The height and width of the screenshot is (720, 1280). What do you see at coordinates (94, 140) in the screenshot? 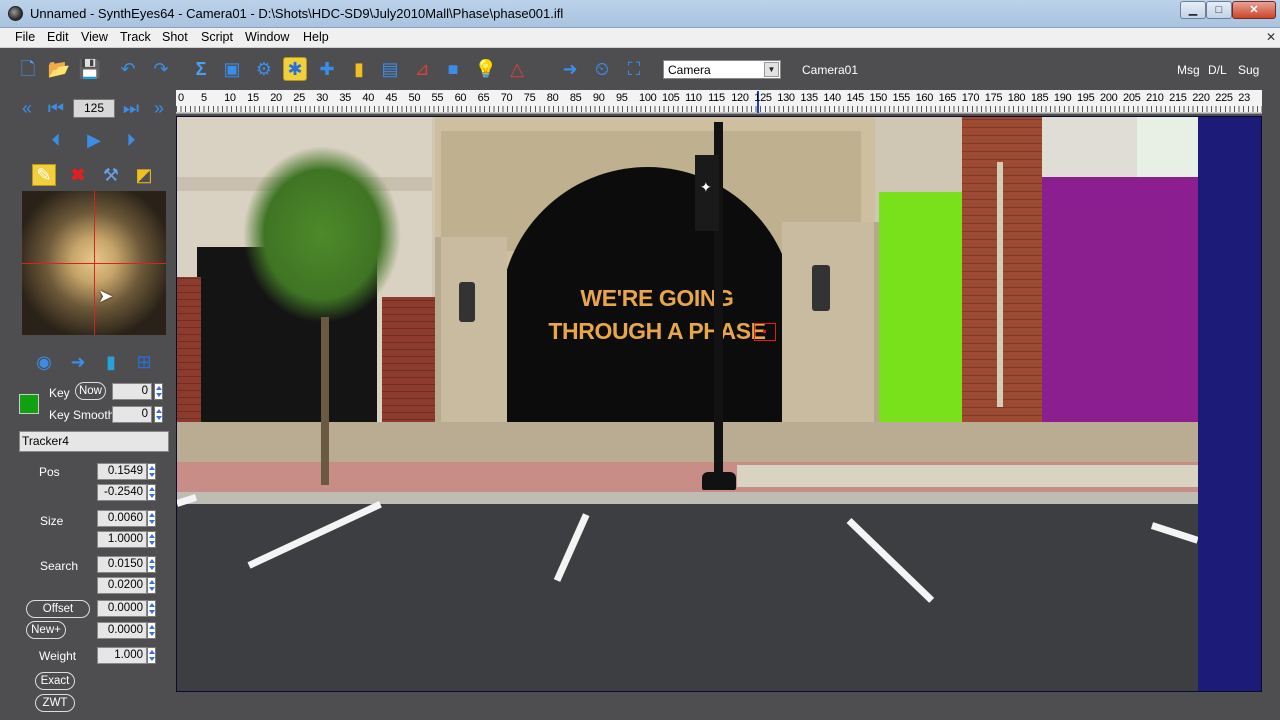
I see `play-icon: ▶` at bounding box center [94, 140].